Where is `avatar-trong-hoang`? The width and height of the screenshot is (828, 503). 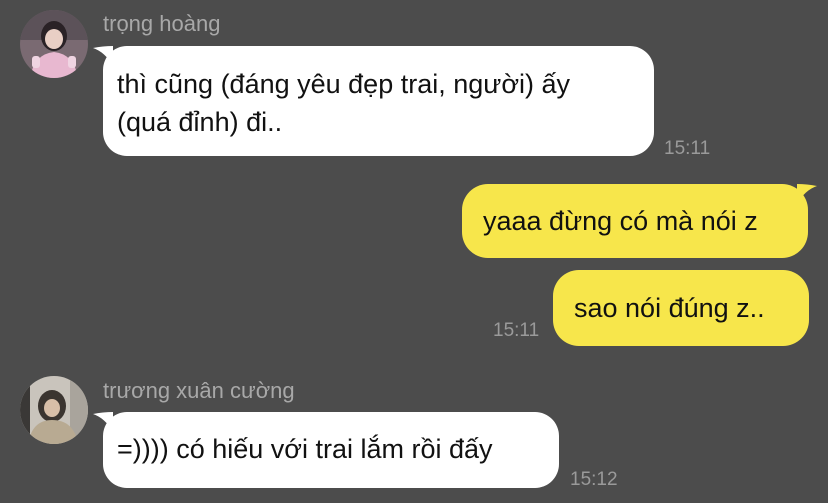
avatar-trong-hoang is located at coordinates (54, 44).